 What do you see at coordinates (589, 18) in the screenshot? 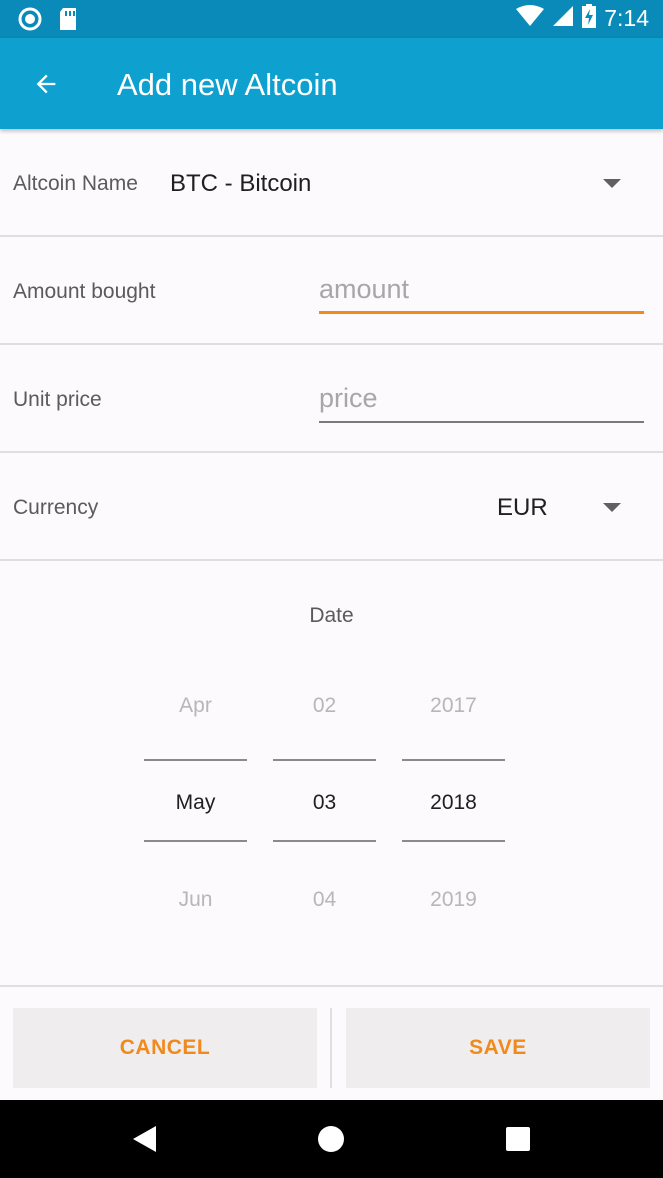
I see `battery-charging-icon` at bounding box center [589, 18].